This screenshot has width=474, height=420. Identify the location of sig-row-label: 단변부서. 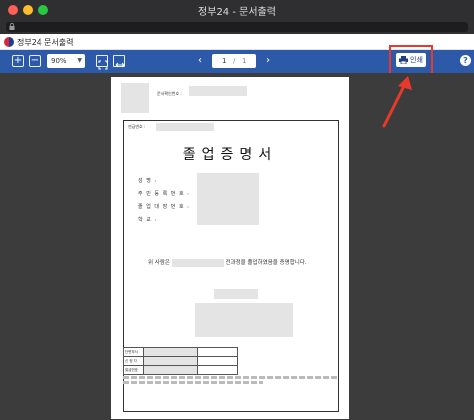
(133, 352).